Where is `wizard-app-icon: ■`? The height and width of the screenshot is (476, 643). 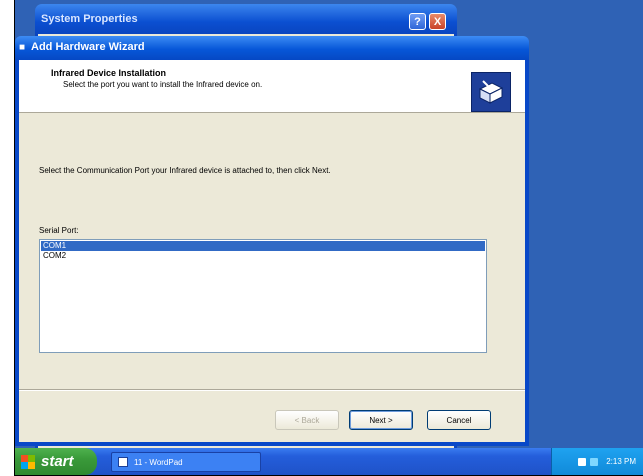 wizard-app-icon: ■ is located at coordinates (22, 47).